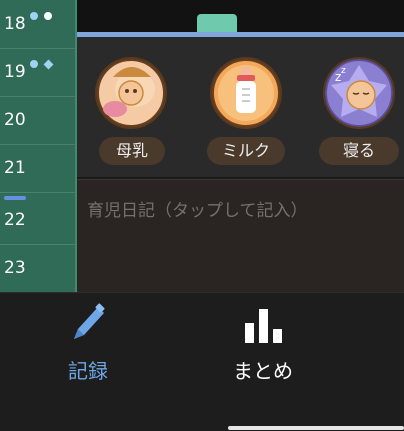 The height and width of the screenshot is (431, 404). What do you see at coordinates (270, 348) in the screenshot?
I see `tab-summary: まとめ` at bounding box center [270, 348].